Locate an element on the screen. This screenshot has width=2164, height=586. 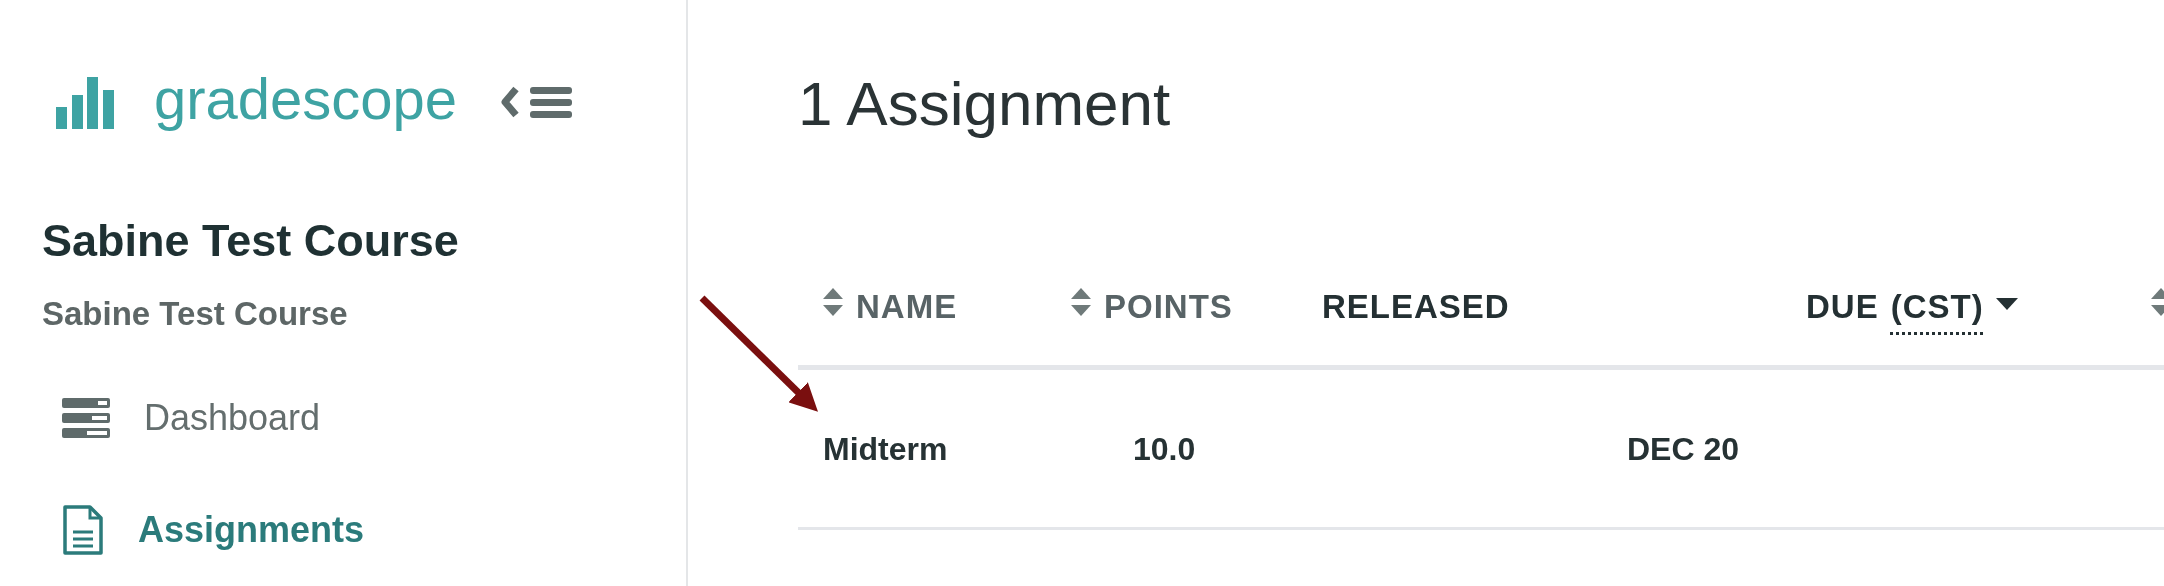
assignment-name: Midterm is located at coordinates (978, 448).